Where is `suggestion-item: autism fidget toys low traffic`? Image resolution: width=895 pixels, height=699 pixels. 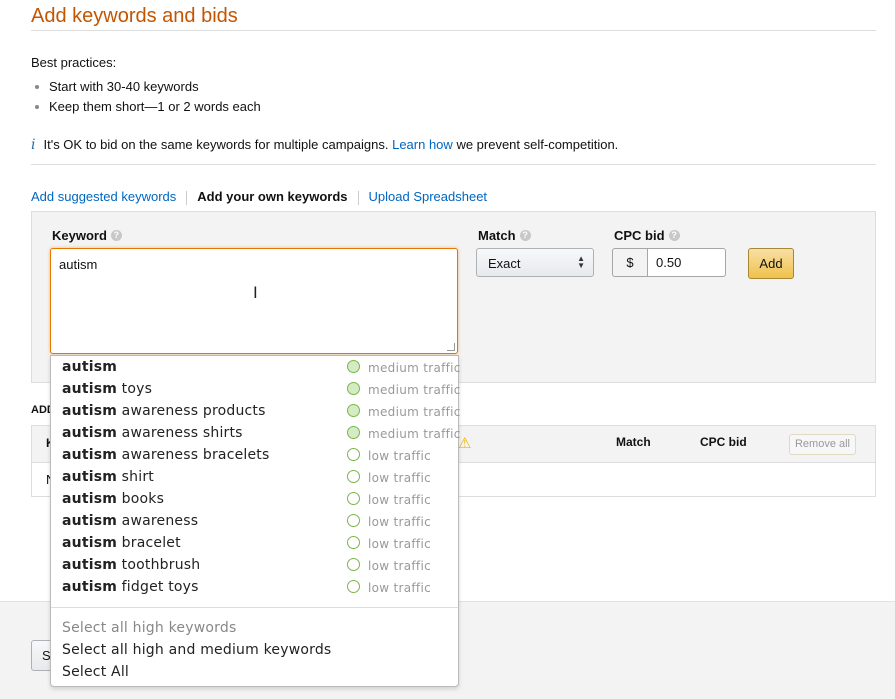 suggestion-item: autism fidget toys low traffic is located at coordinates (254, 588).